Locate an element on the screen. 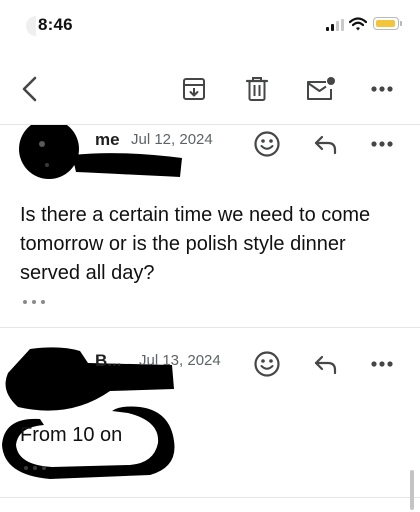 This screenshot has width=420, height=512. archive-button is located at coordinates (194, 89).